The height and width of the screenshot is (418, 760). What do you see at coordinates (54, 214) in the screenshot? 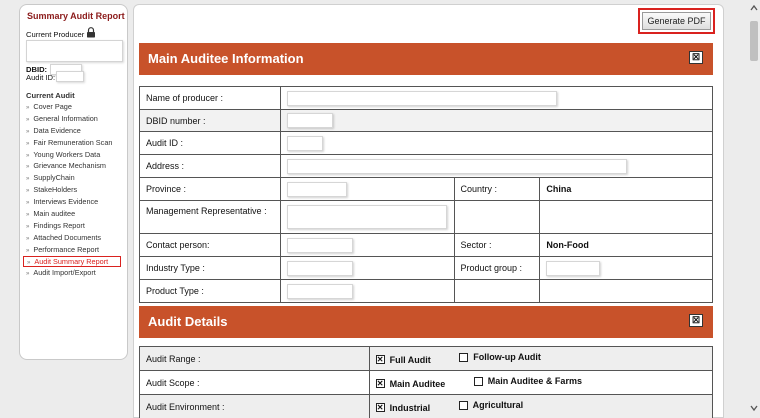
I see `sidebar-item-label: Main auditee` at bounding box center [54, 214].